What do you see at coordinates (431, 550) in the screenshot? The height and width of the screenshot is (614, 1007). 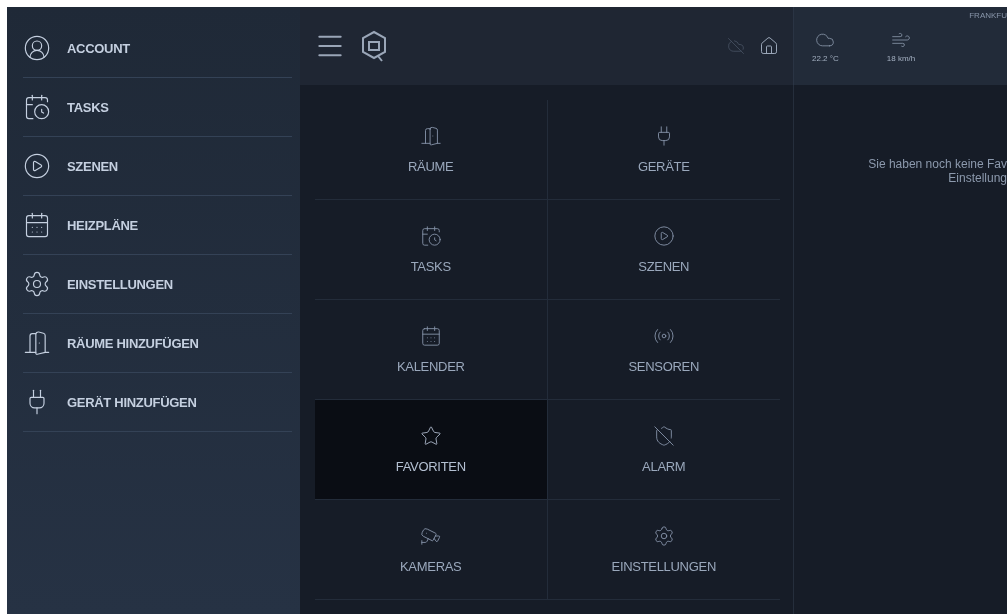 I see `menu-tile: KAMERAS` at bounding box center [431, 550].